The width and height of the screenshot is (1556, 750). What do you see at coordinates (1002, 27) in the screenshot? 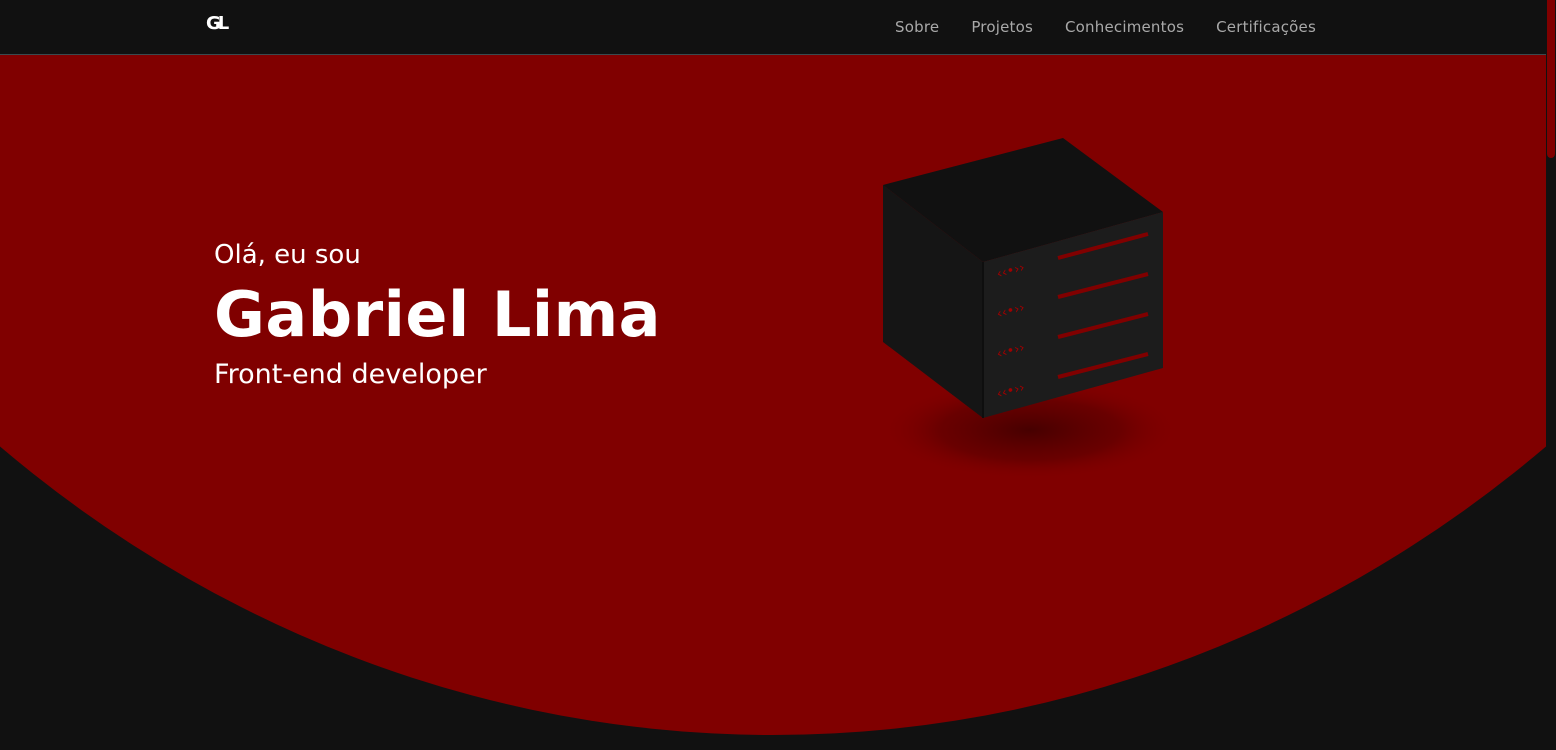
I see `nav-link-projetos: Projetos` at bounding box center [1002, 27].